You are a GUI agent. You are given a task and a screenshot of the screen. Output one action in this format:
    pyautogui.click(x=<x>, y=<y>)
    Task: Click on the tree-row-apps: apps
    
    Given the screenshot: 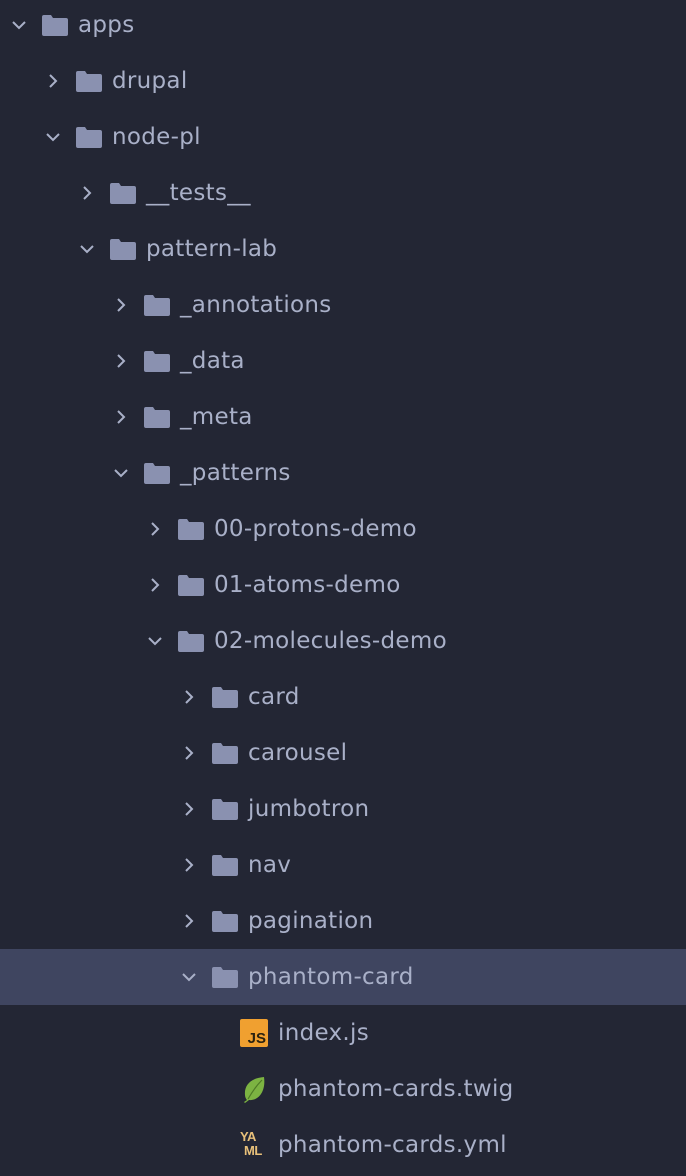 What is the action you would take?
    pyautogui.click(x=343, y=26)
    